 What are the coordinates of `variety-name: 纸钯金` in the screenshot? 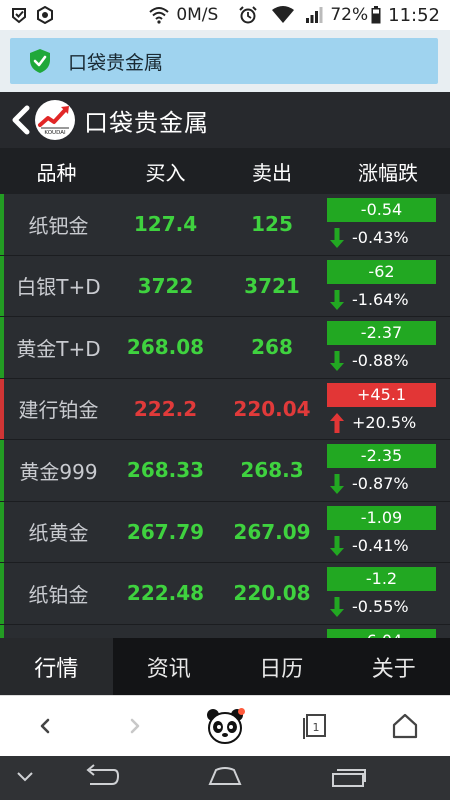 It's located at (58, 225).